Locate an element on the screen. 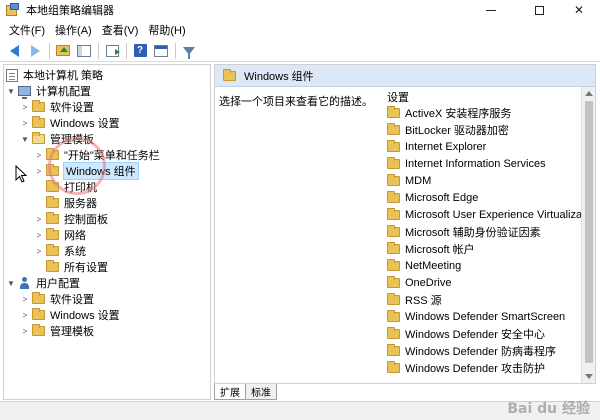  menu-bar: 文件(F) 操作(A) 查看(V) 帮助(H) is located at coordinates (300, 30).